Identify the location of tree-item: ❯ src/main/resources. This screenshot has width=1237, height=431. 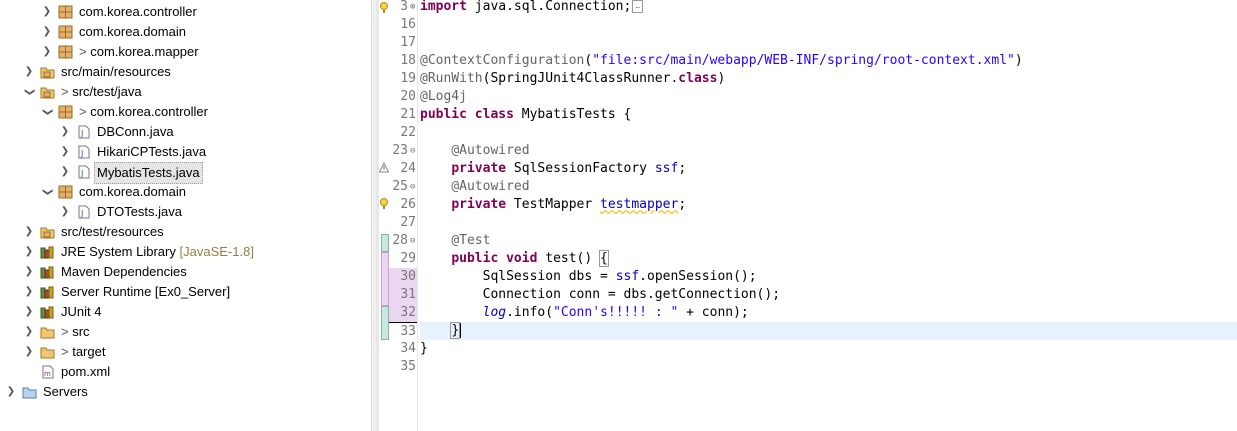
(185, 72).